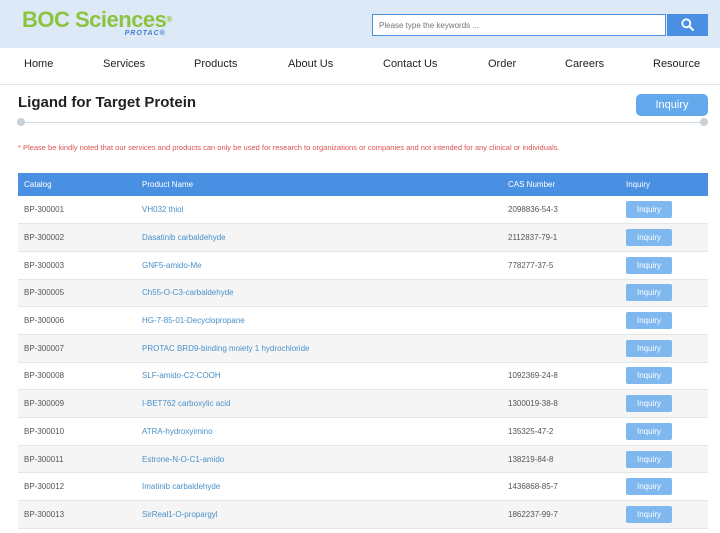 The height and width of the screenshot is (533, 720). I want to click on table-row: BP-300005 Ch55-O-C3-carbaldehyde Inquiry, so click(363, 293).